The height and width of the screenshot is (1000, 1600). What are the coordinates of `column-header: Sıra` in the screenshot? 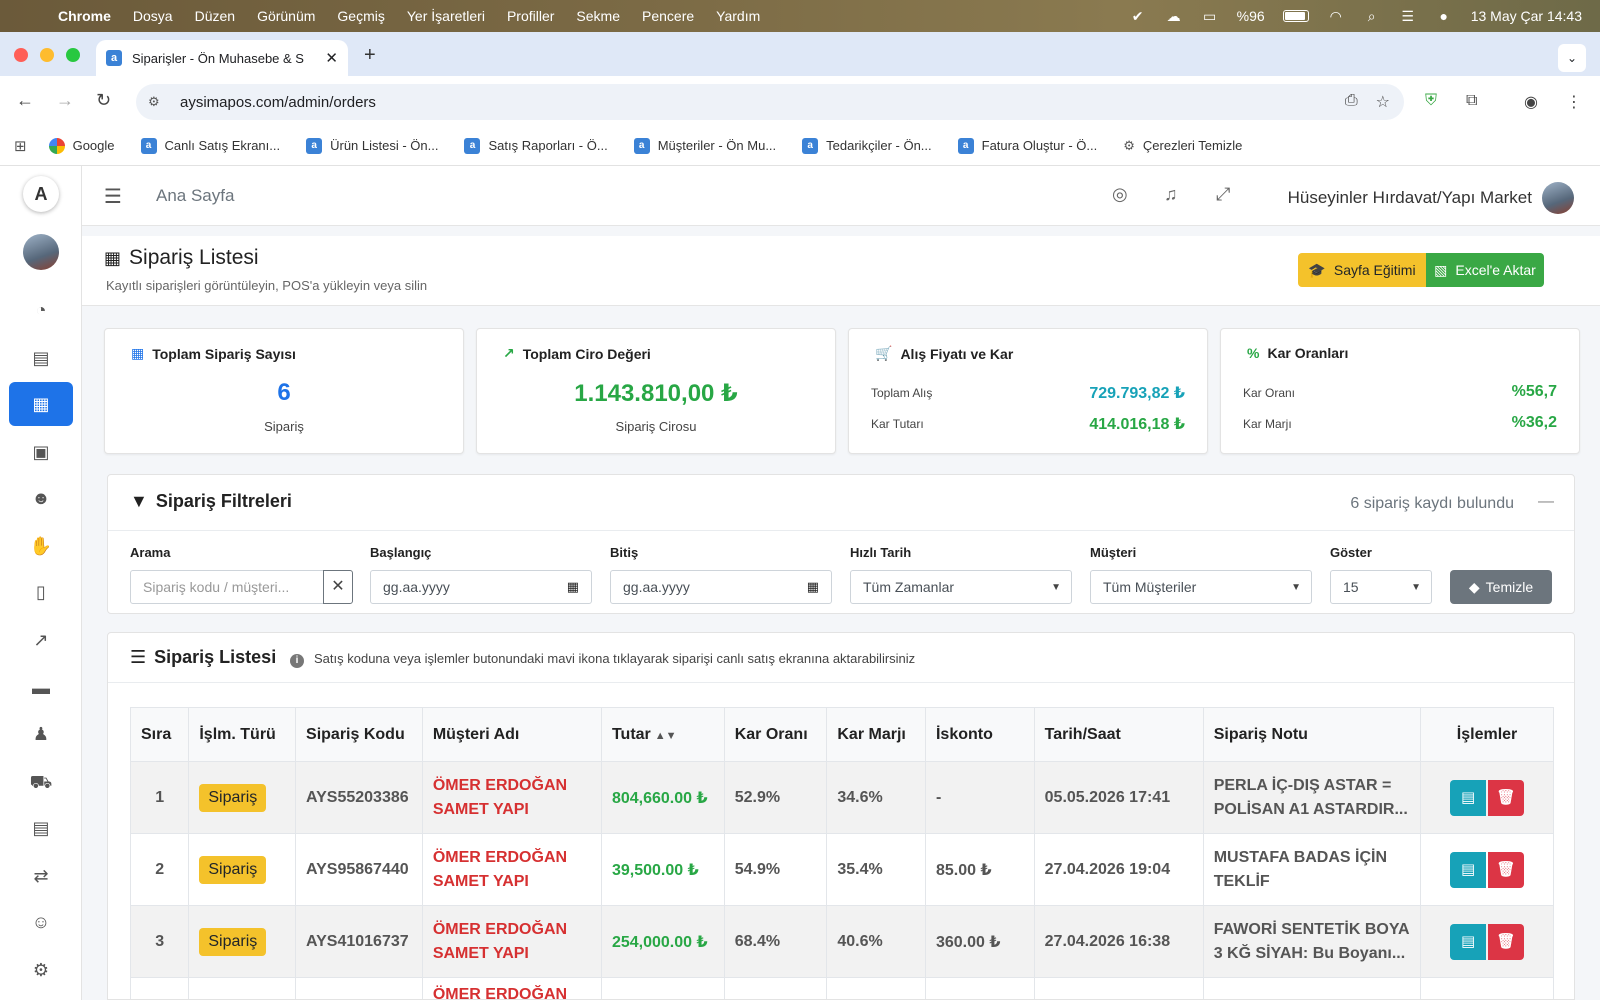 It's located at (159, 734).